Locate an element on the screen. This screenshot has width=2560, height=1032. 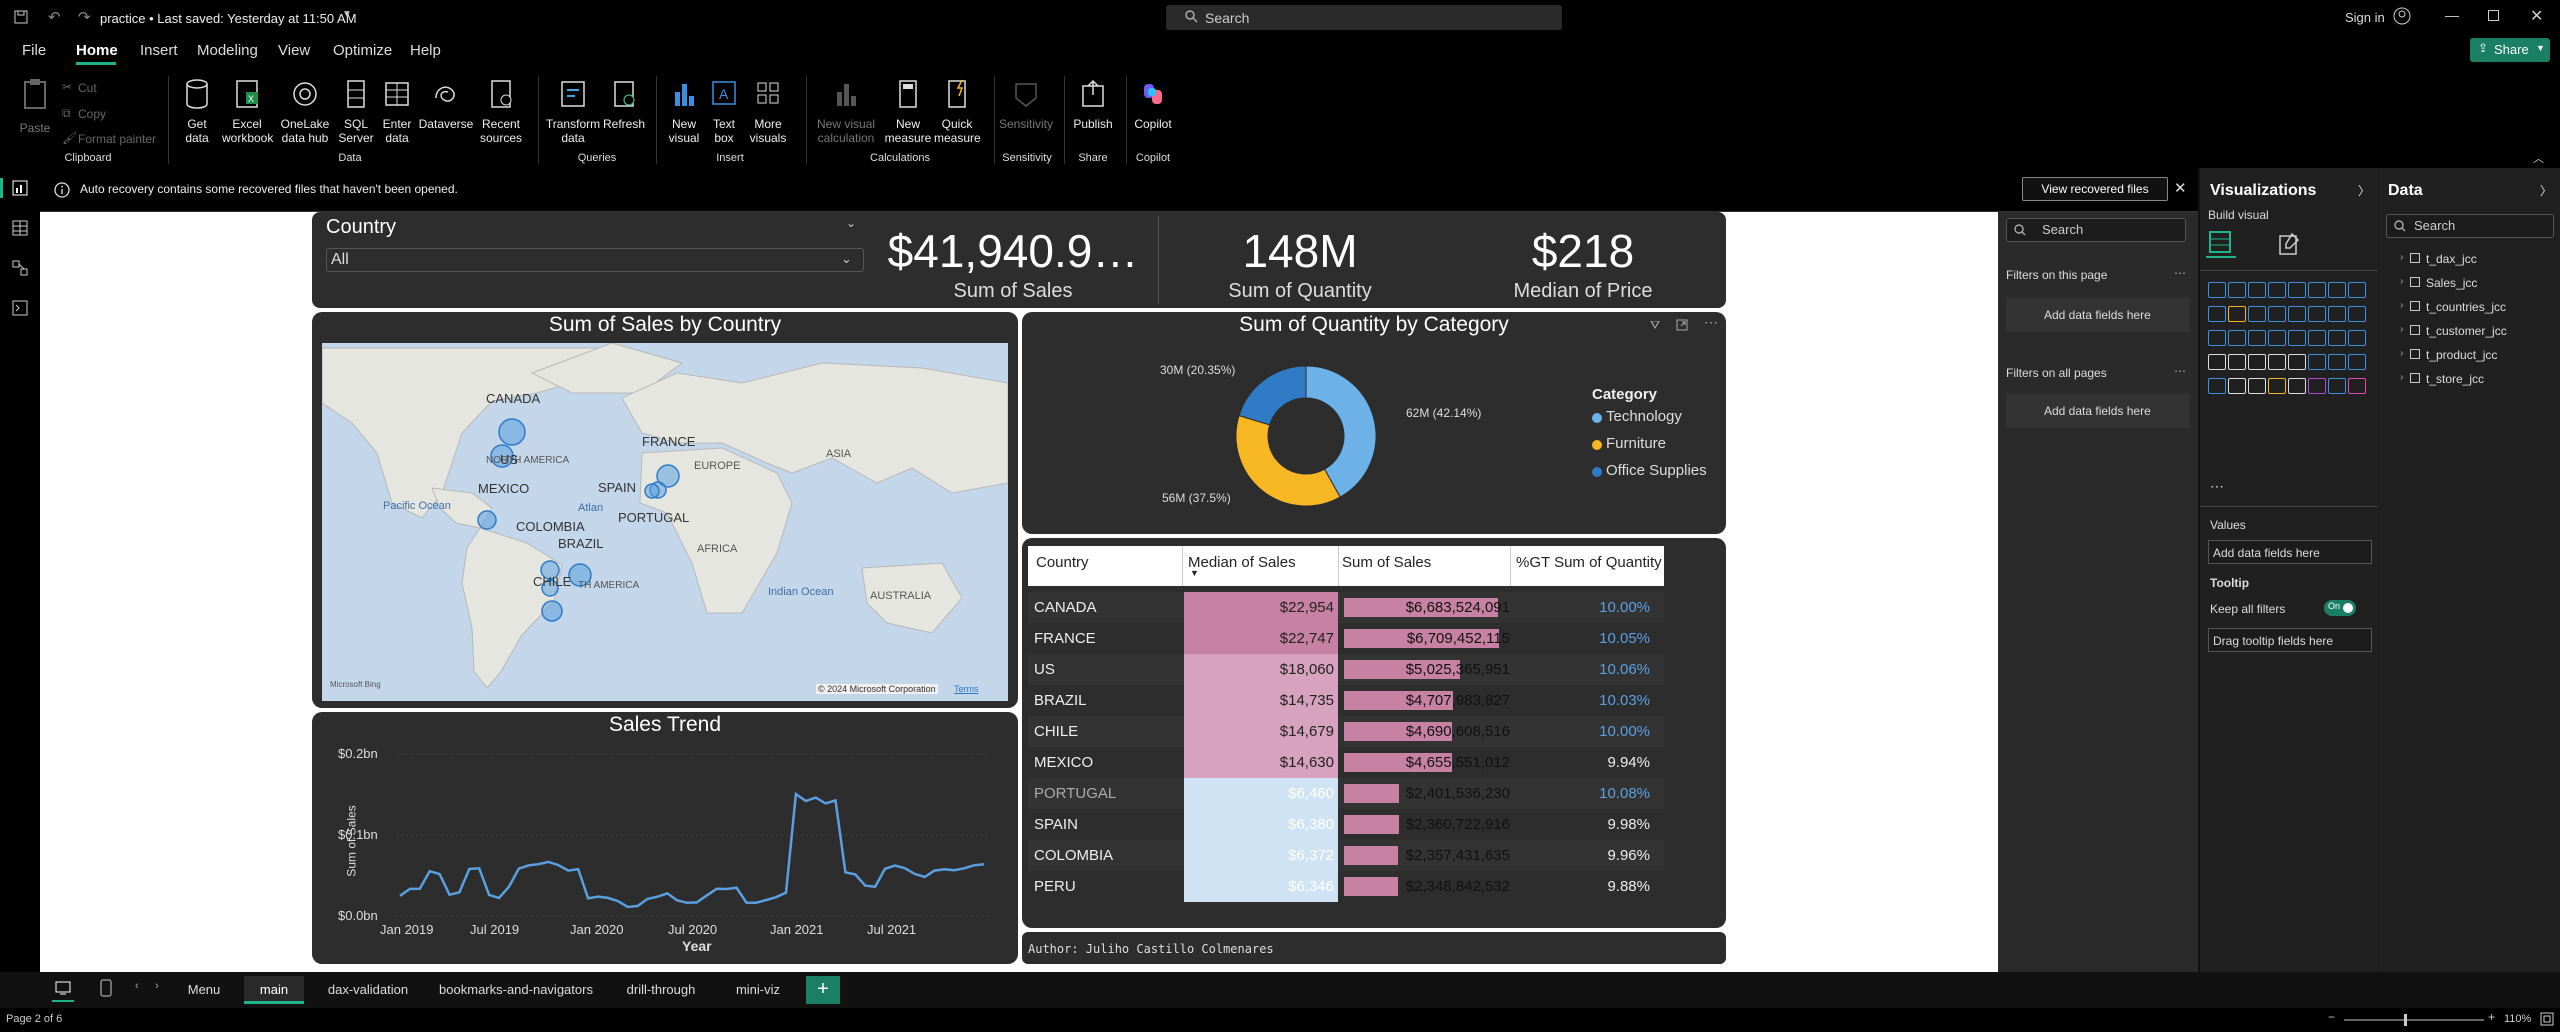
filter-icon: ⛛ is located at coordinates (1655, 325).